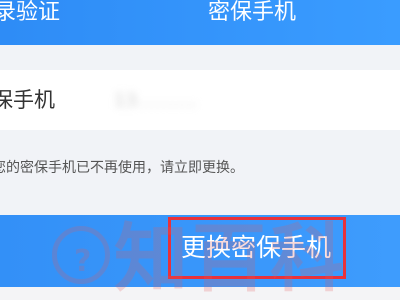 The height and width of the screenshot is (300, 400). Describe the element at coordinates (200, 293) in the screenshot. I see `bottom-strip` at that location.